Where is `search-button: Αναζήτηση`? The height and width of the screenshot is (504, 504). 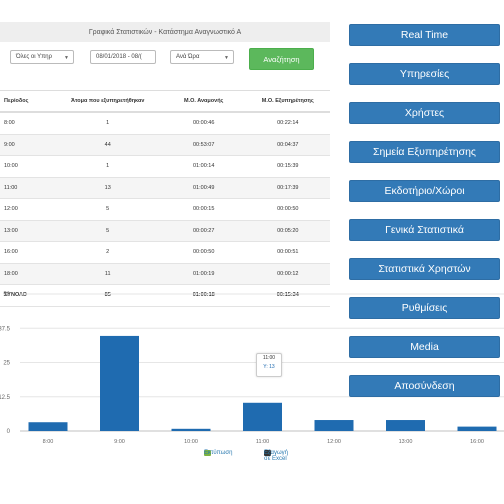
search-button: Αναζήτηση is located at coordinates (281, 59).